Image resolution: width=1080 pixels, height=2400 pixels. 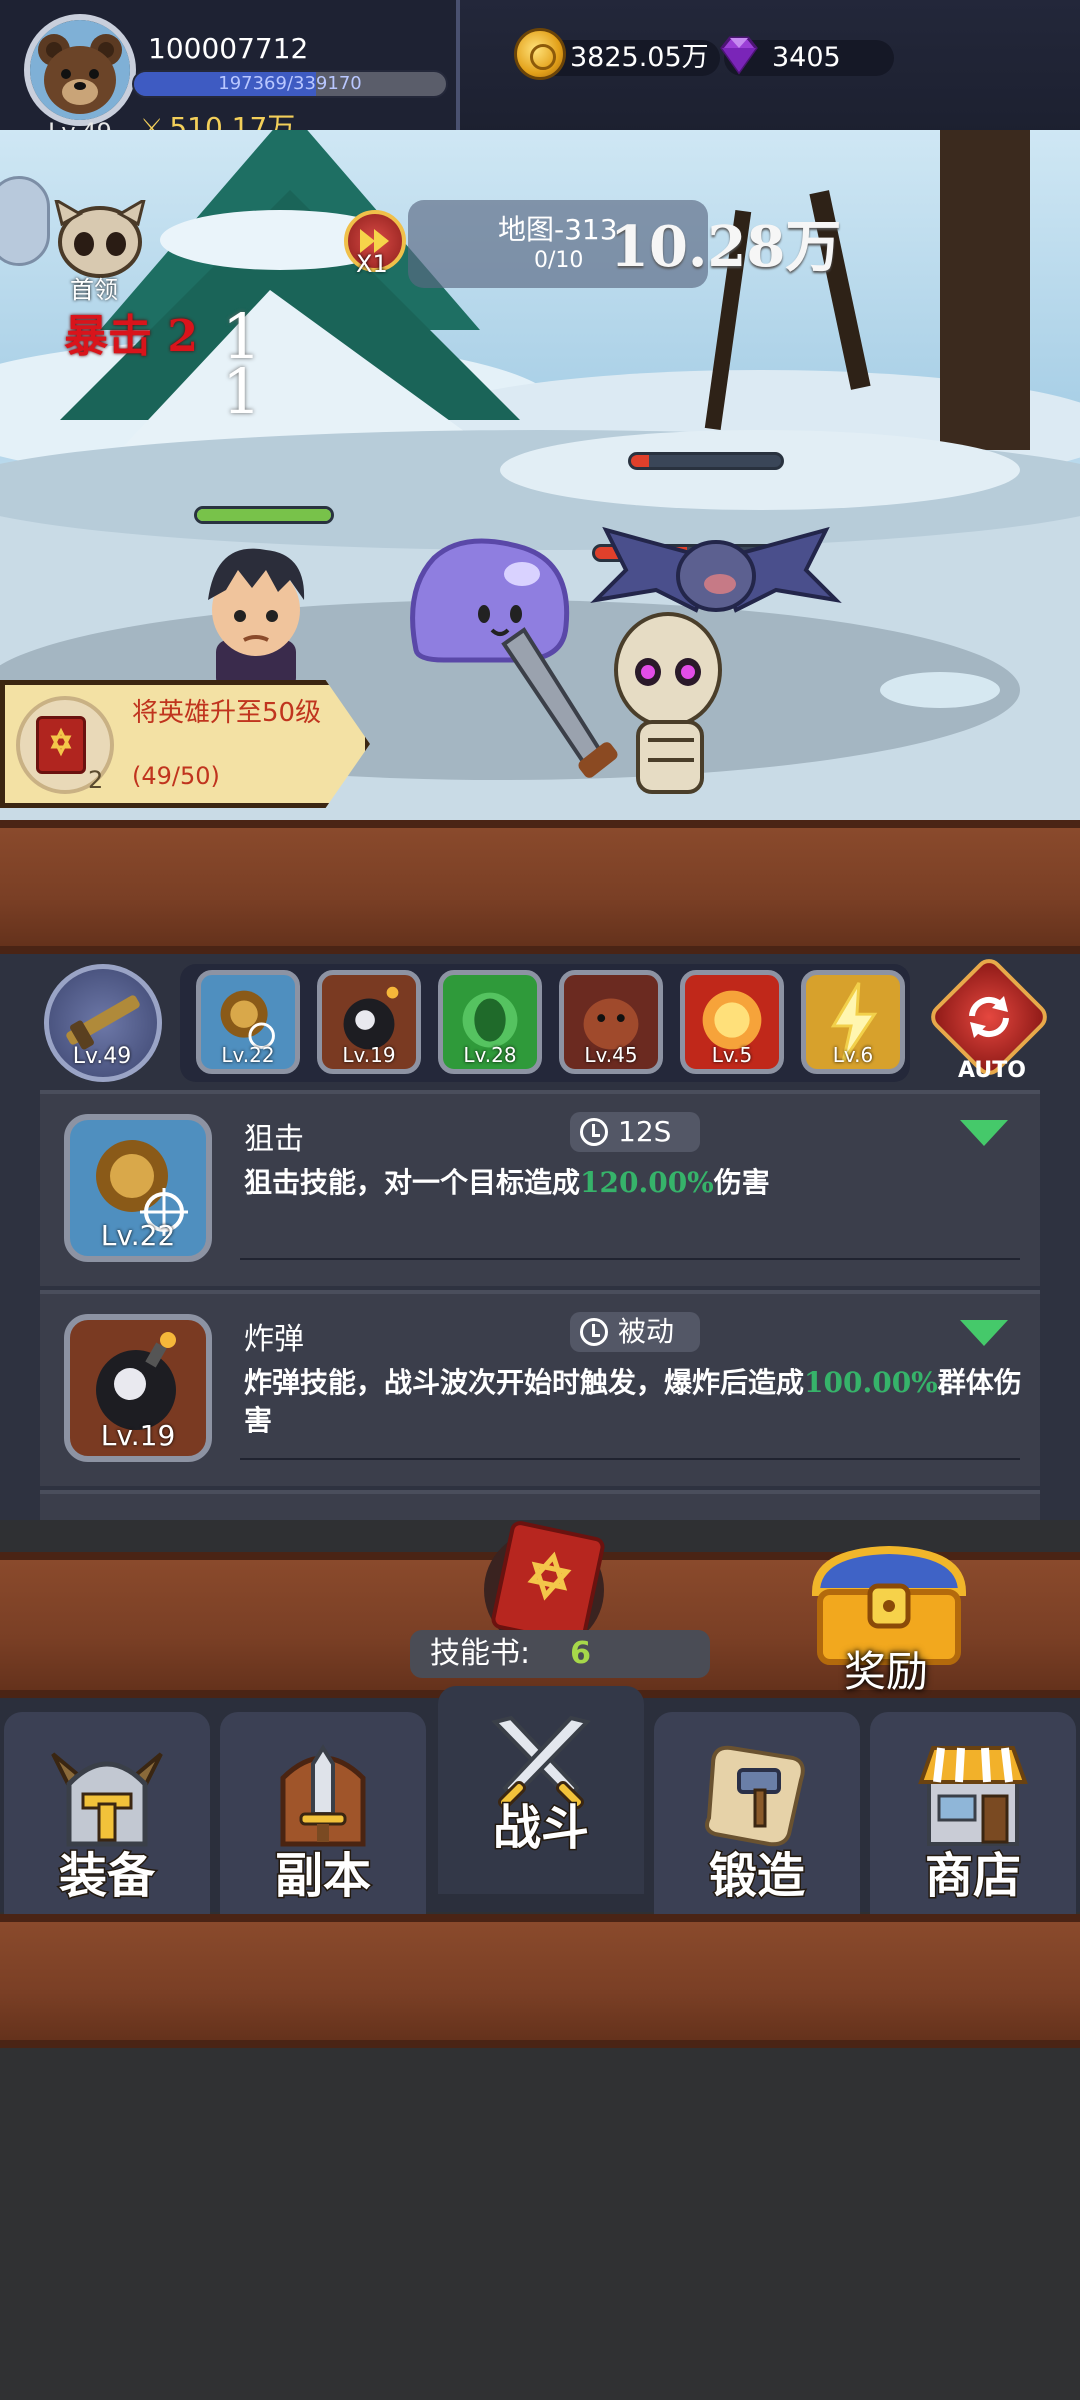 I want to click on refresh-icon, so click(x=989, y=1017).